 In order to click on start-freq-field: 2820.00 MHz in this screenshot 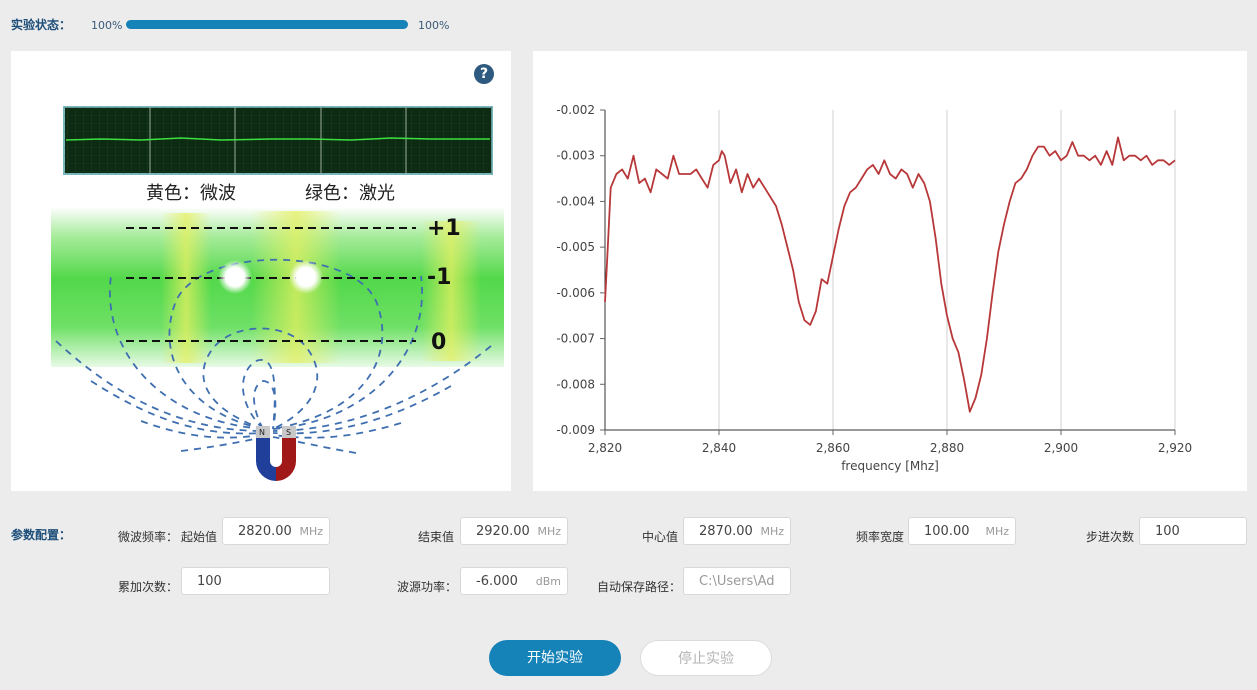, I will do `click(276, 531)`.